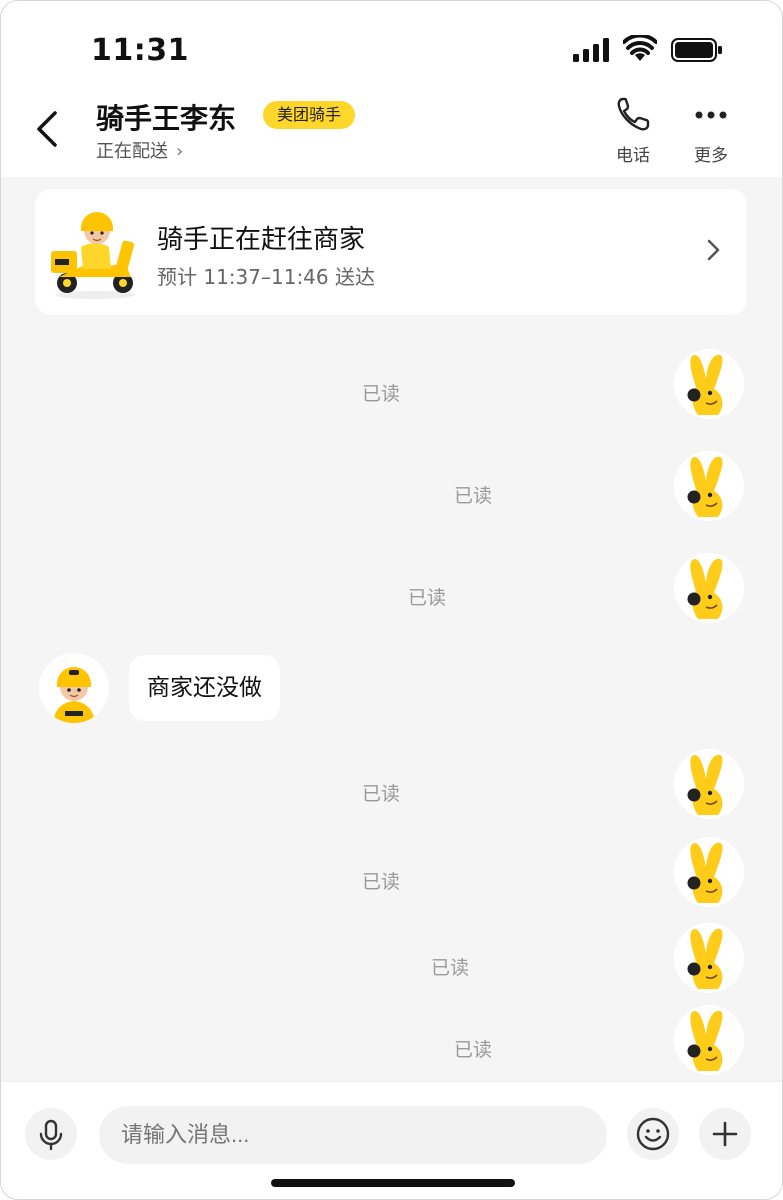  I want to click on phone-icon, so click(633, 114).